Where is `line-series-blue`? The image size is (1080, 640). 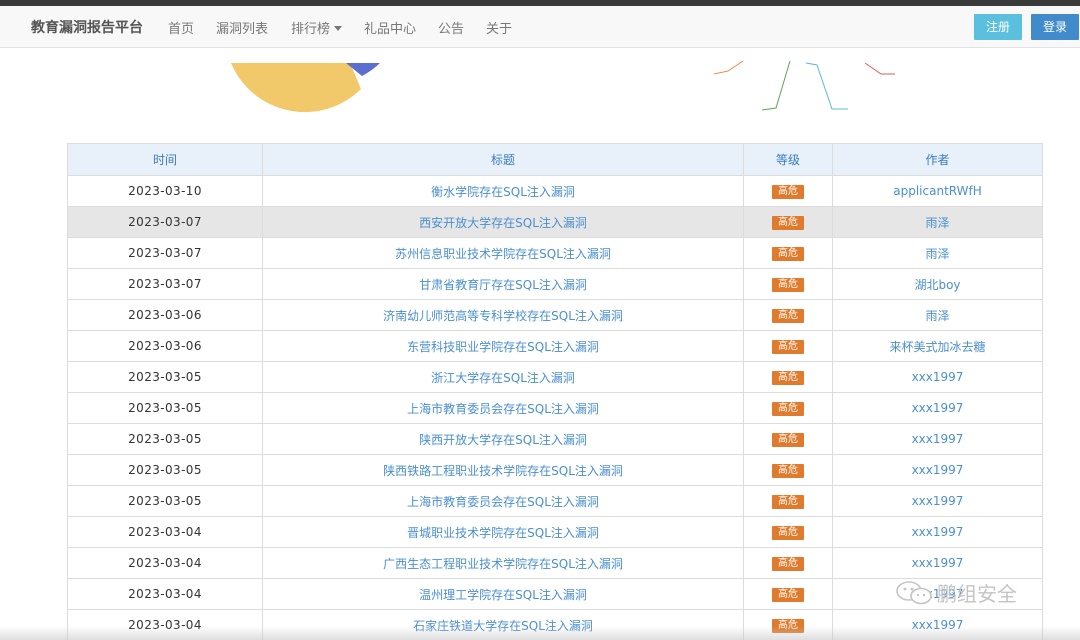
line-series-blue is located at coordinates (826, 86).